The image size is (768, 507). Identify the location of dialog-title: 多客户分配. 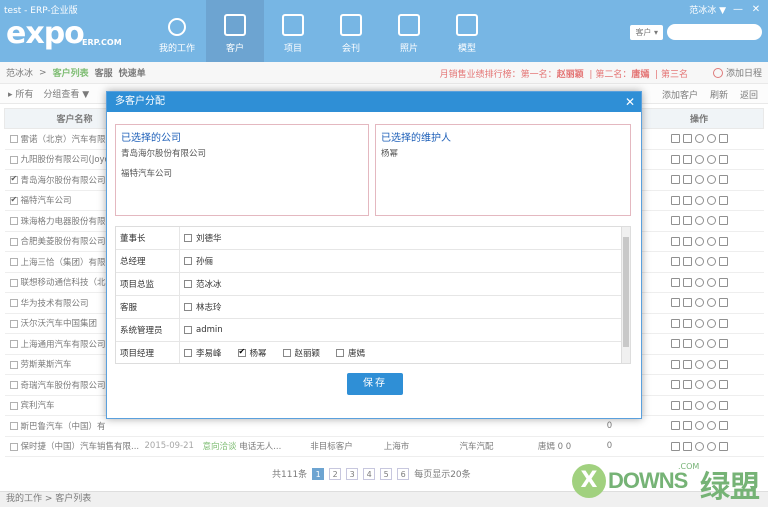
(140, 101).